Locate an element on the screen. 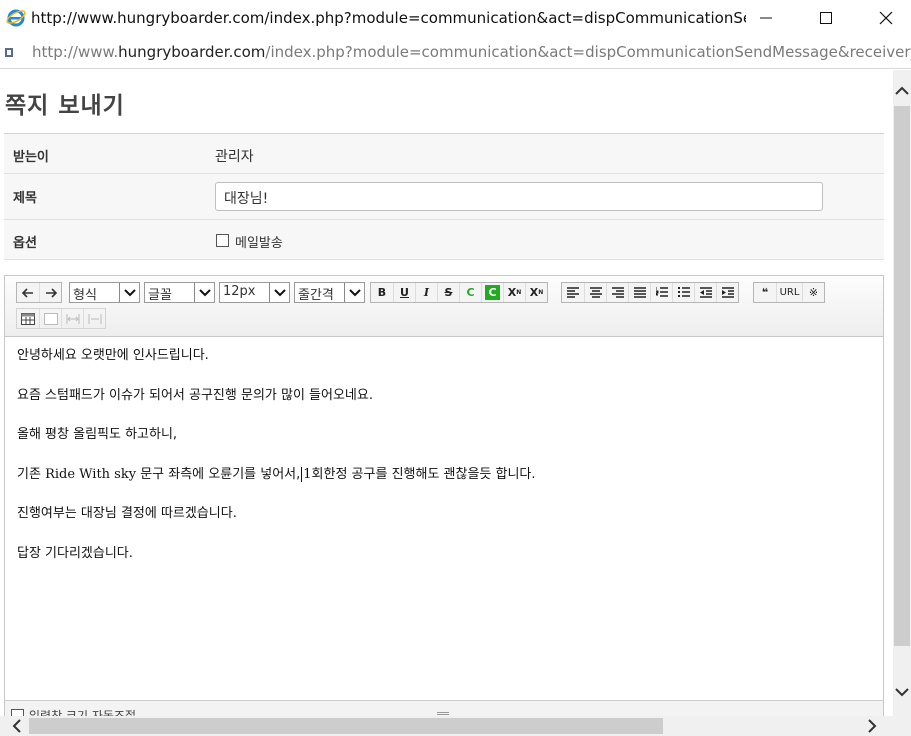 The image size is (911, 736). redo-icon is located at coordinates (51, 292).